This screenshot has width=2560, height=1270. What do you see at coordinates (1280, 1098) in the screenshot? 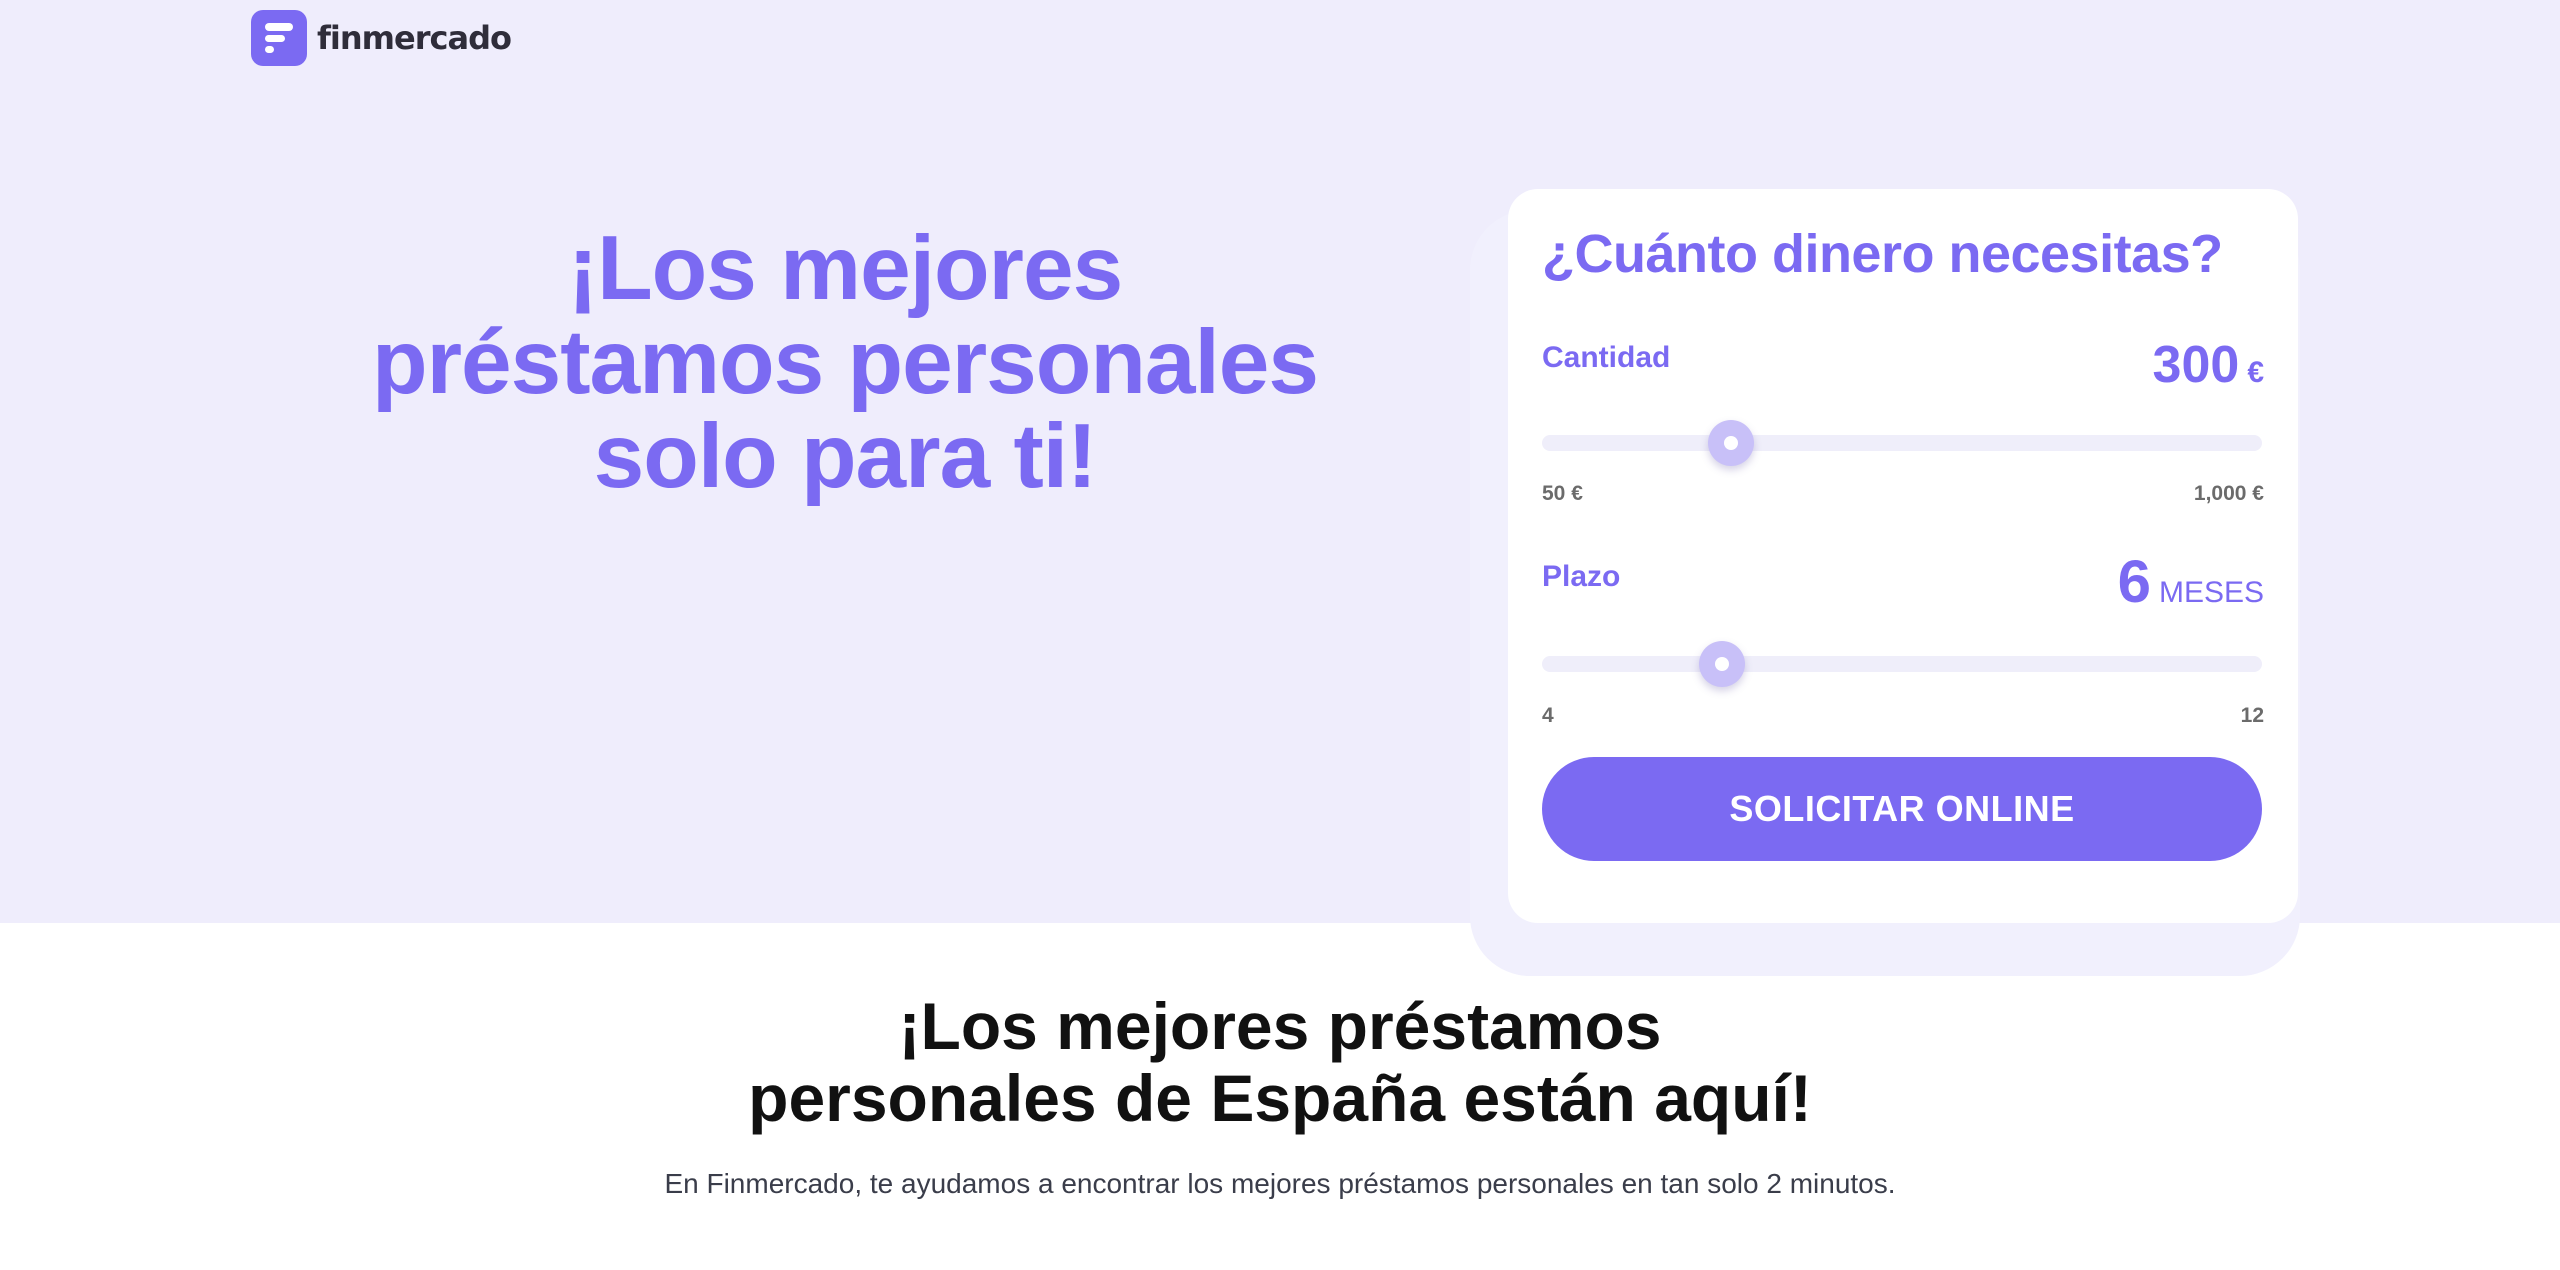
I see `section-title-line: personales de España están aquí!` at bounding box center [1280, 1098].